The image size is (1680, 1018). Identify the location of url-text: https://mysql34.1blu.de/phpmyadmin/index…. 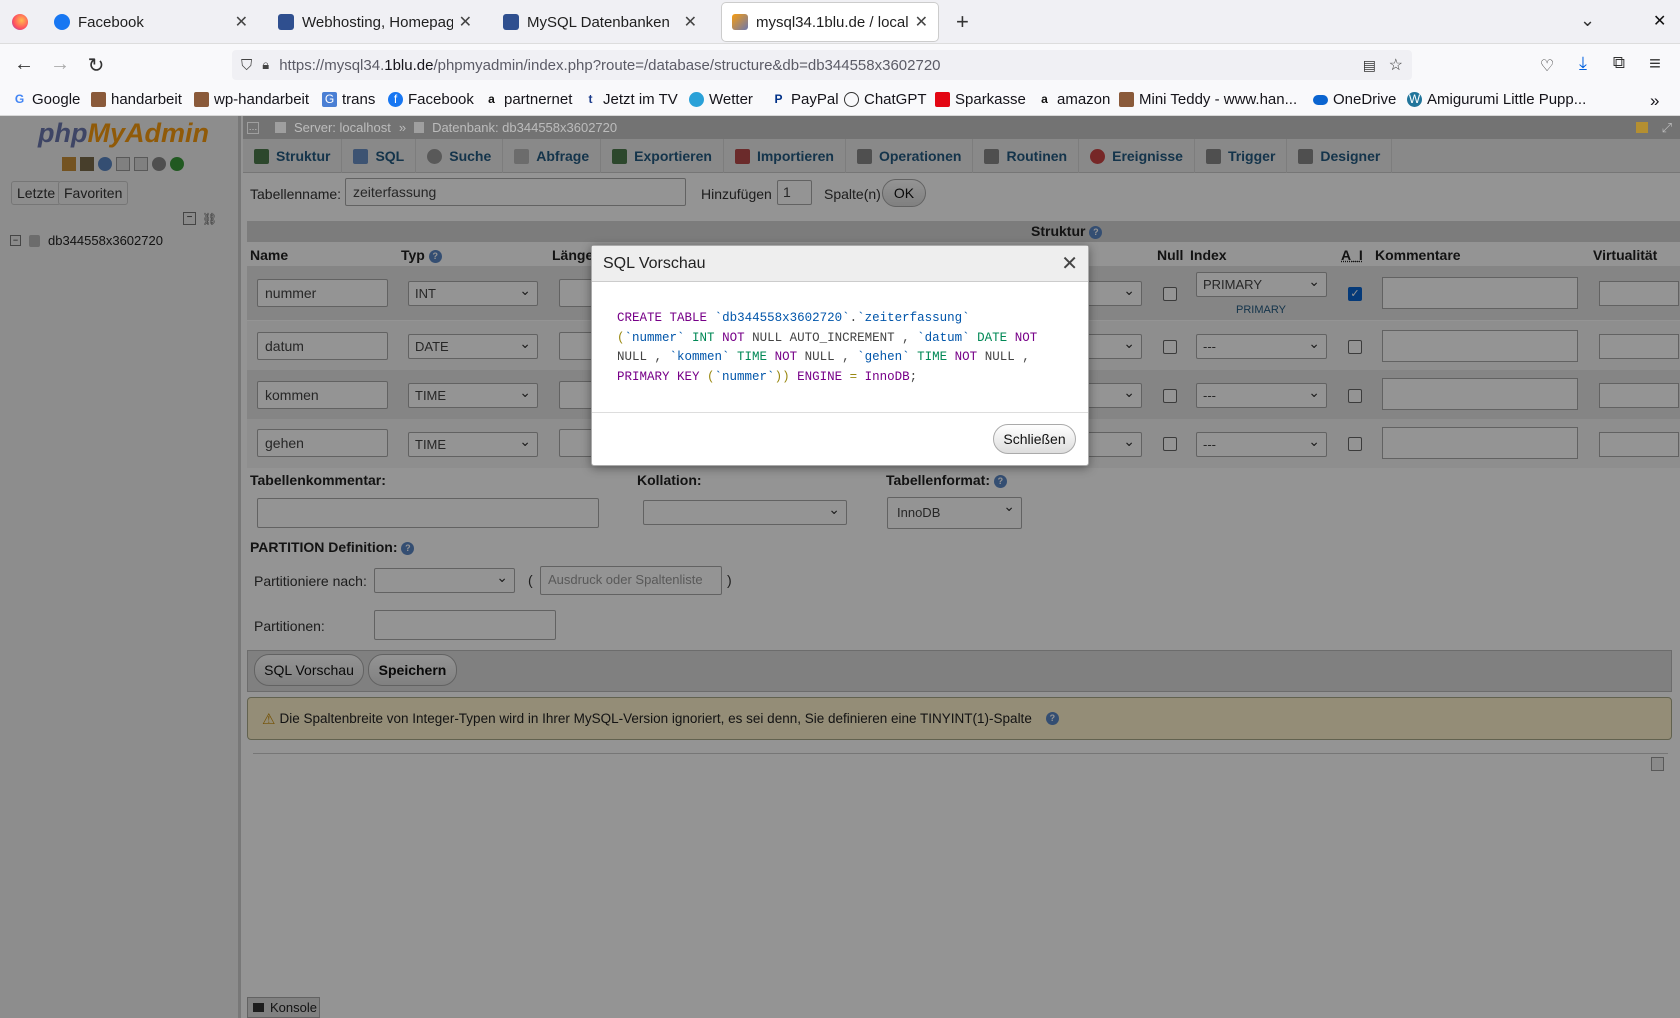
(609, 65).